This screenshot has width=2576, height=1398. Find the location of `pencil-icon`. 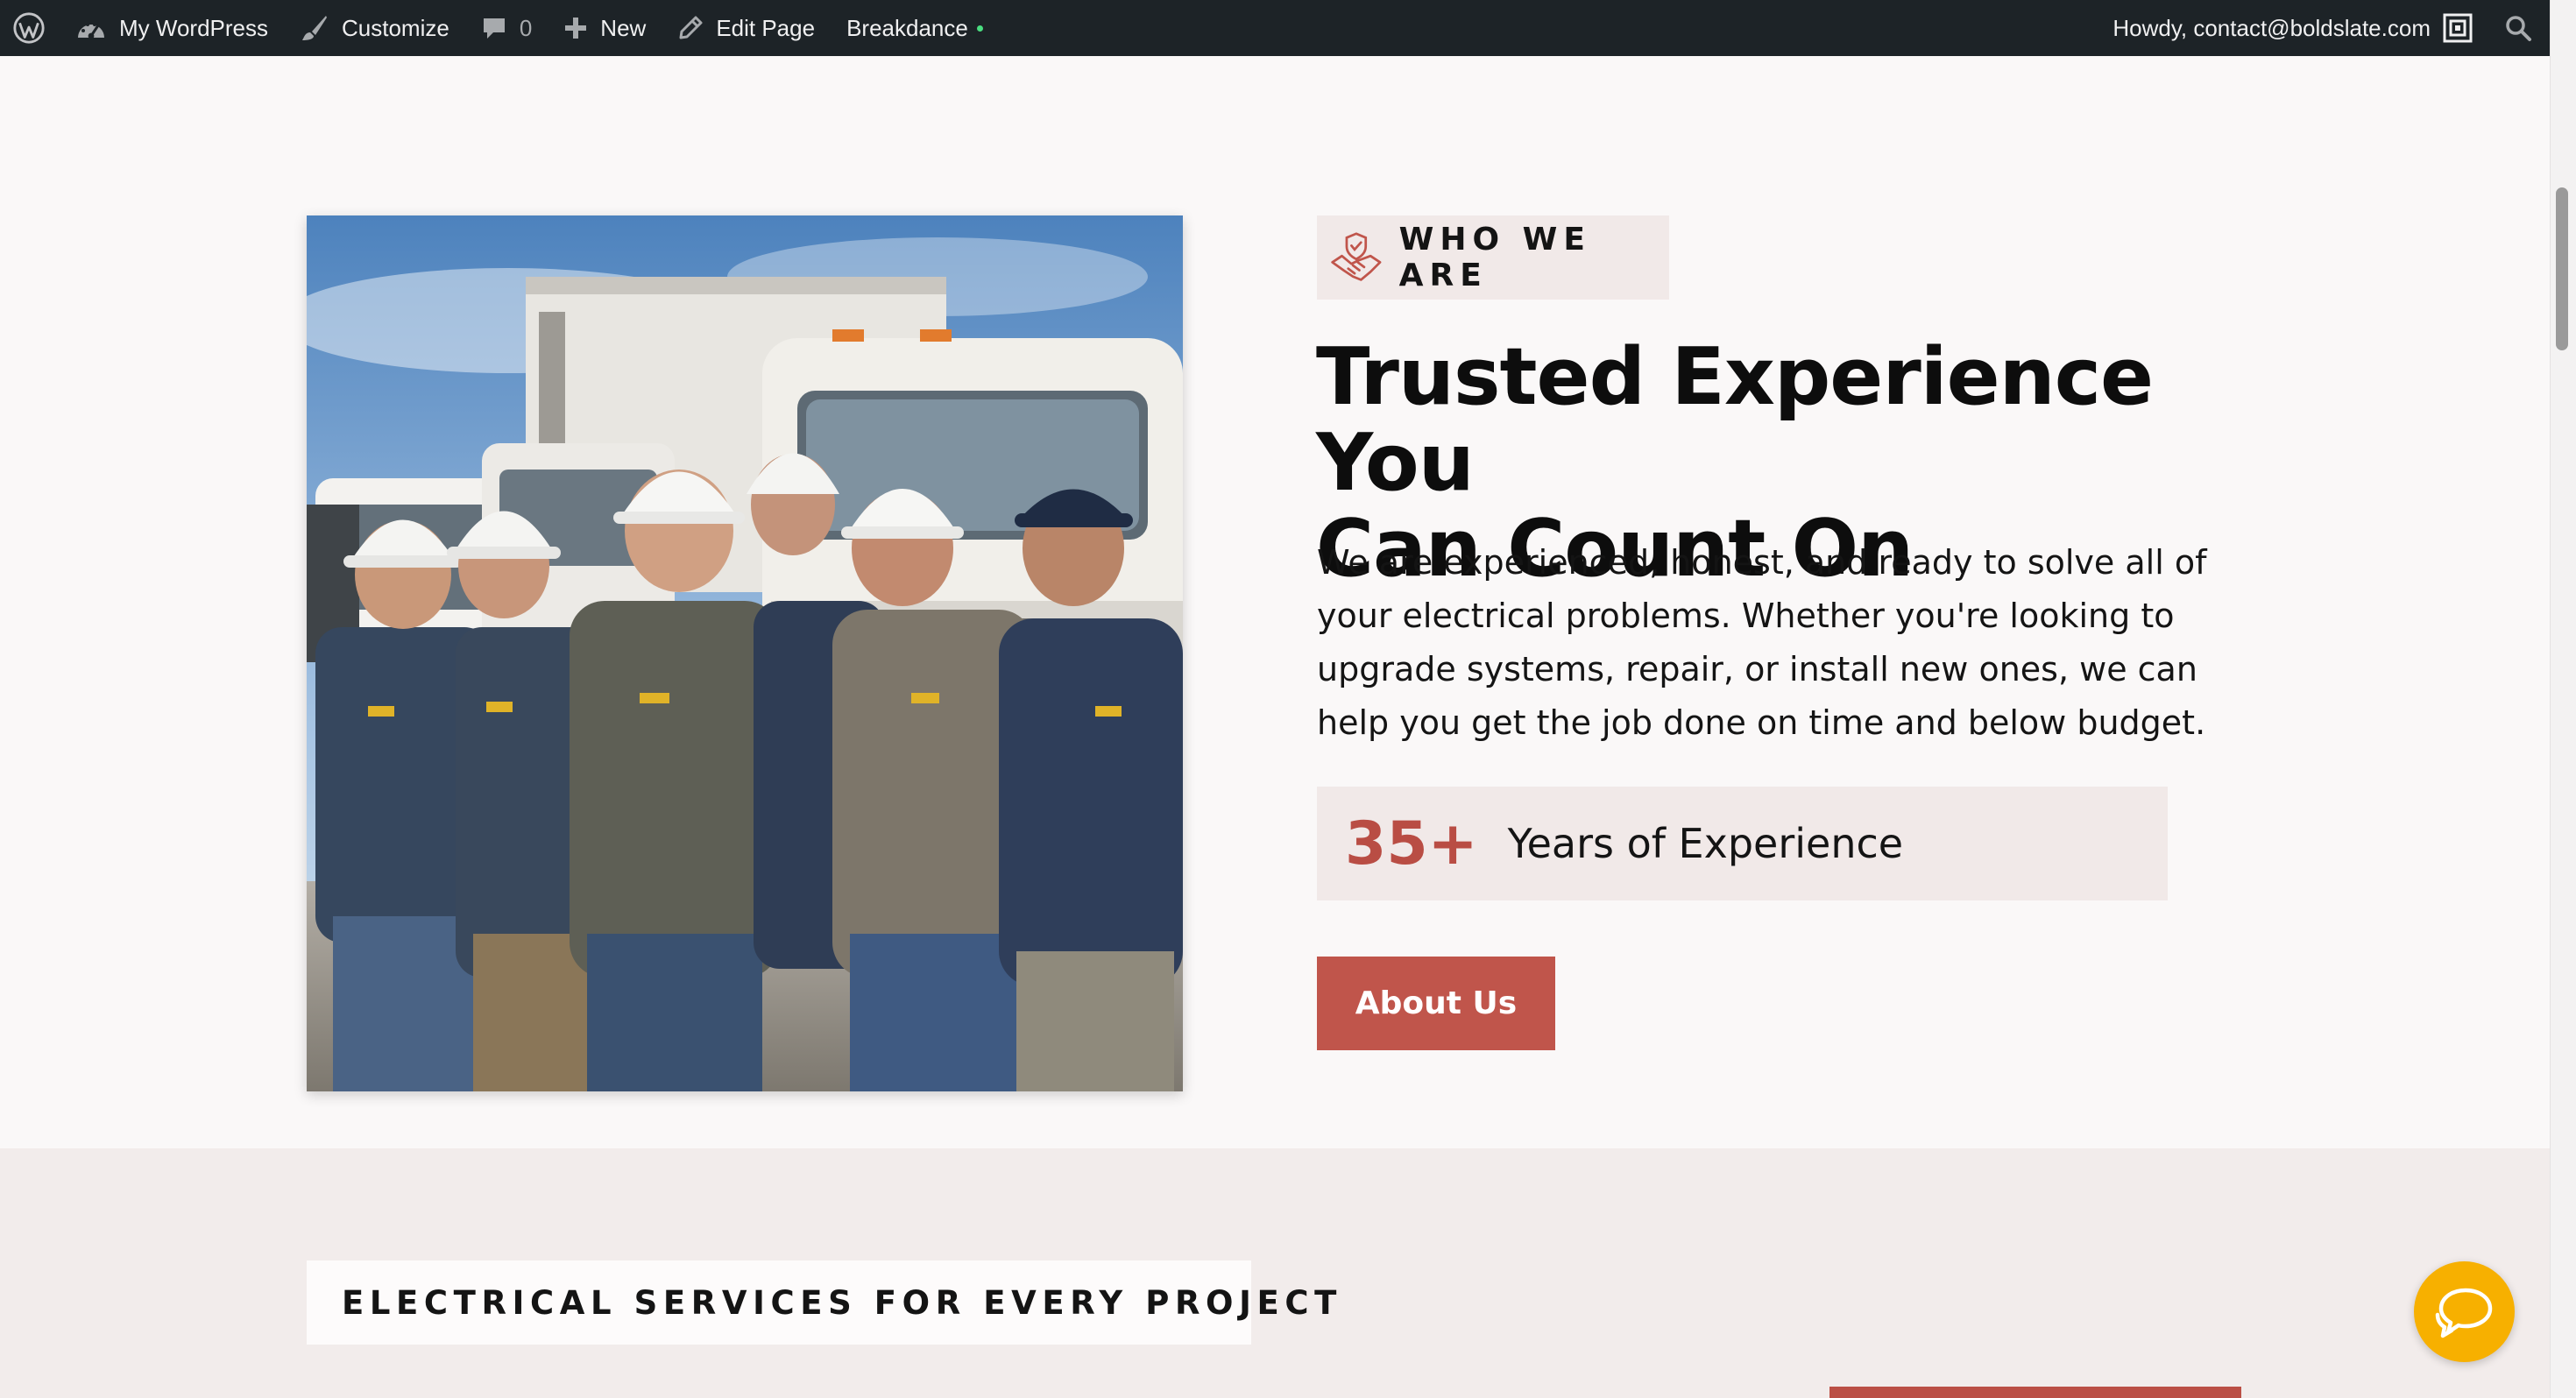

pencil-icon is located at coordinates (691, 27).